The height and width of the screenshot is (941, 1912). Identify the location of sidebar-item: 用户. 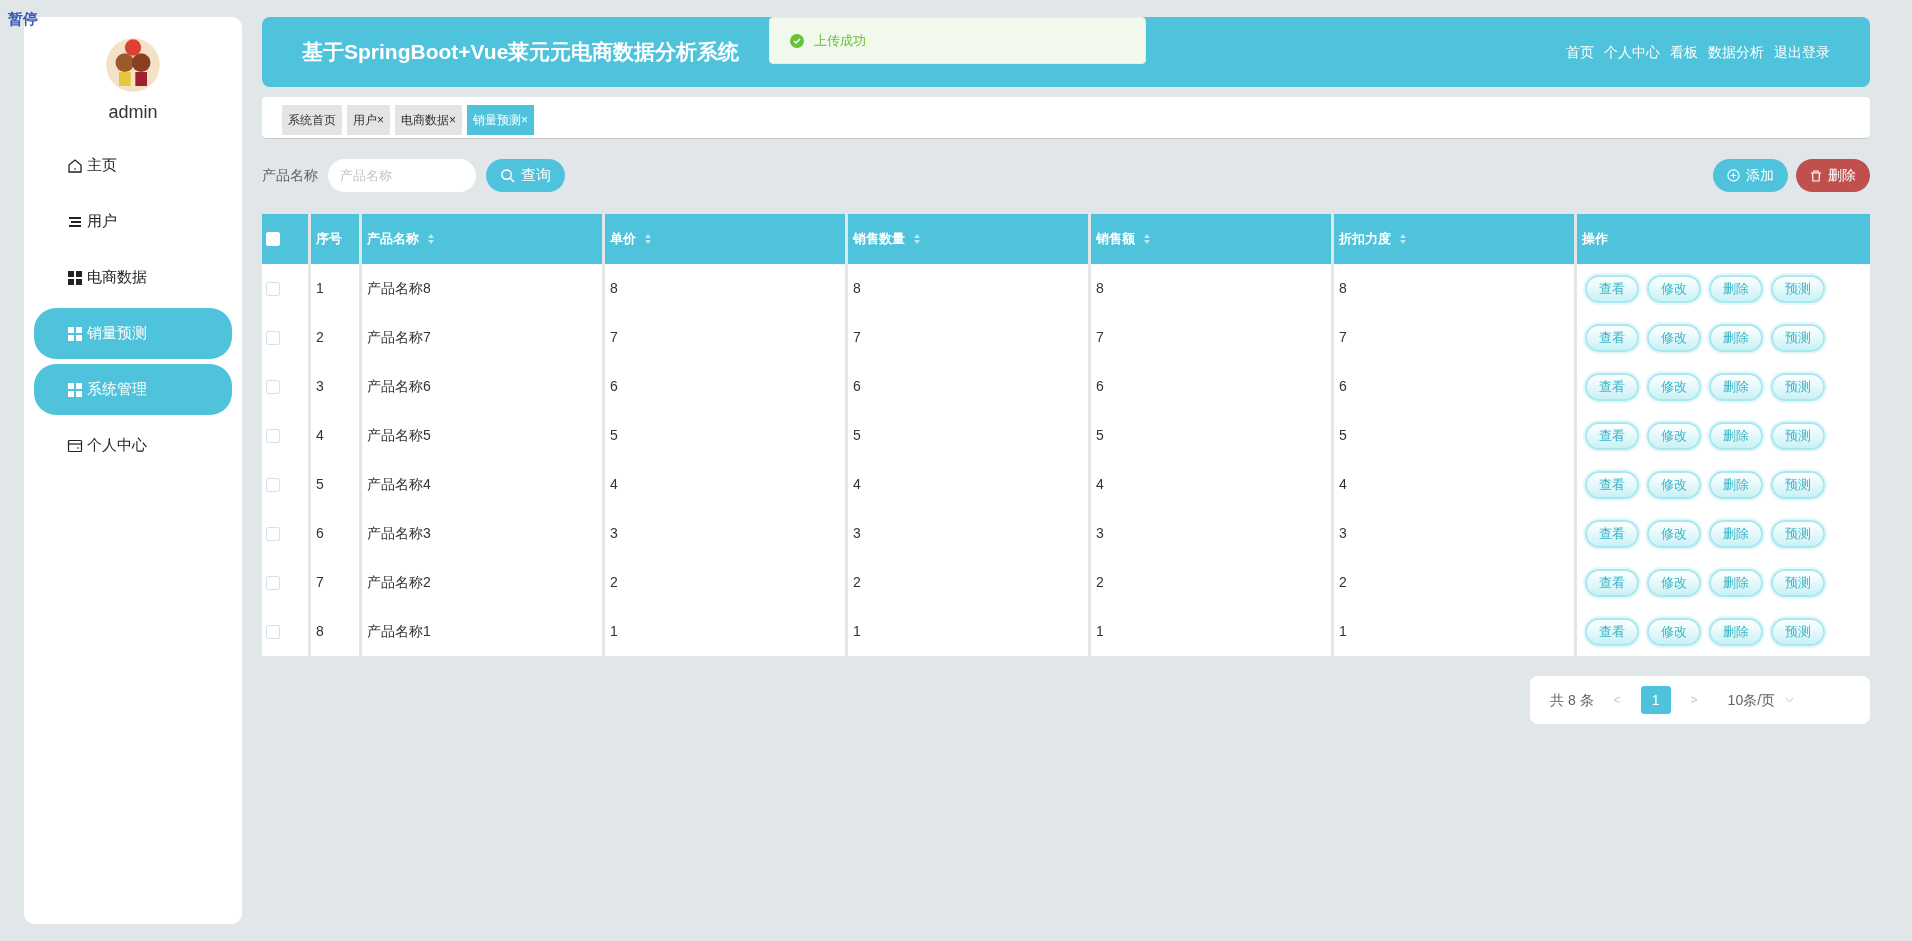
(133, 221).